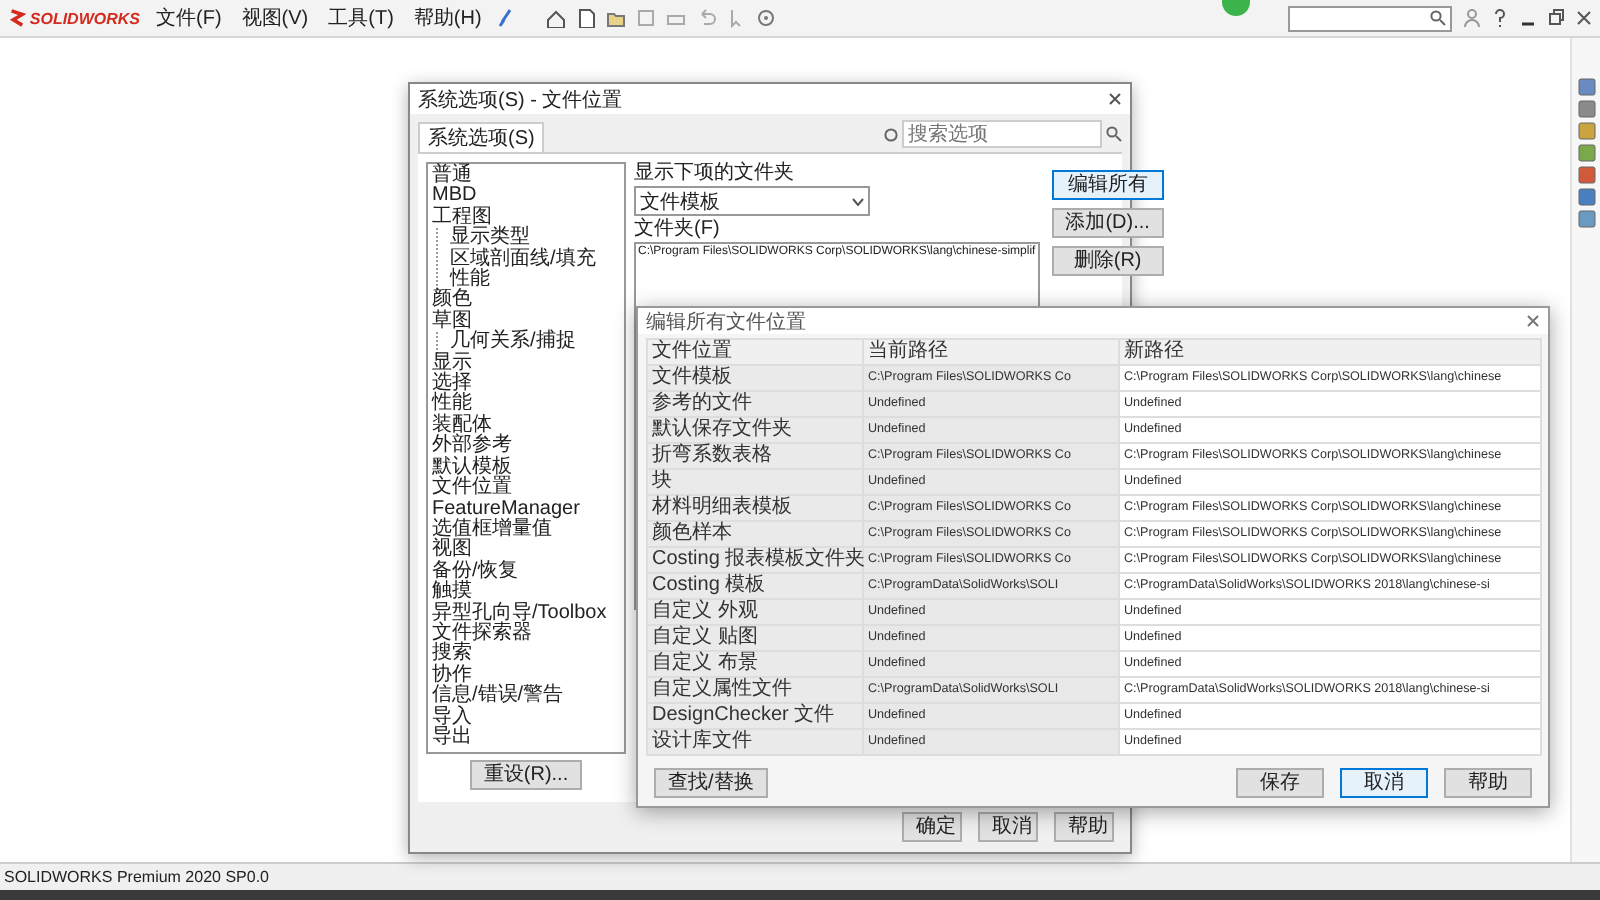 This screenshot has height=900, width=1600. I want to click on category-item: 几何关系/捕捉, so click(535, 343).